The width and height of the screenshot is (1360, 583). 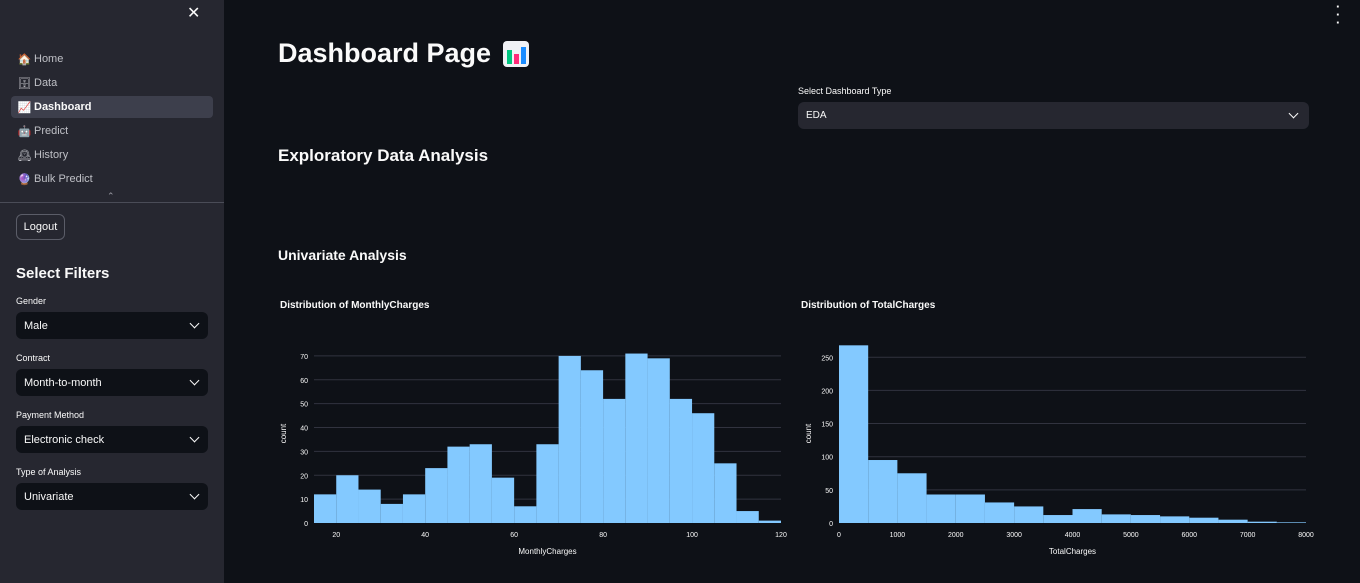 I want to click on payment-method-select: Electronic check, so click(x=112, y=439).